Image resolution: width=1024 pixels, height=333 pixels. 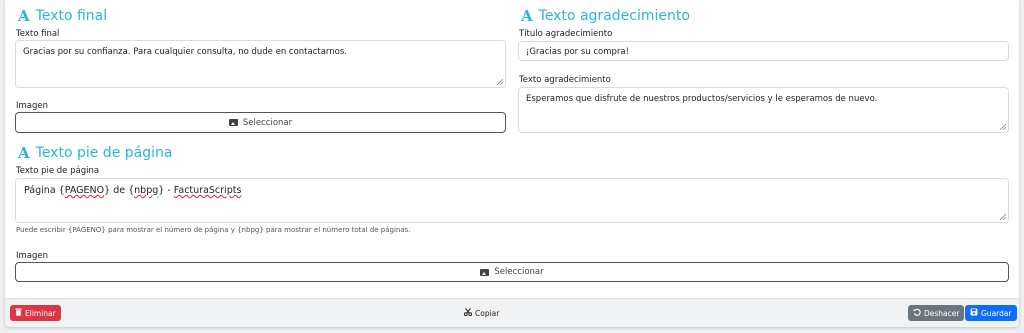 I want to click on delete-label: Eliminar, so click(x=40, y=313).